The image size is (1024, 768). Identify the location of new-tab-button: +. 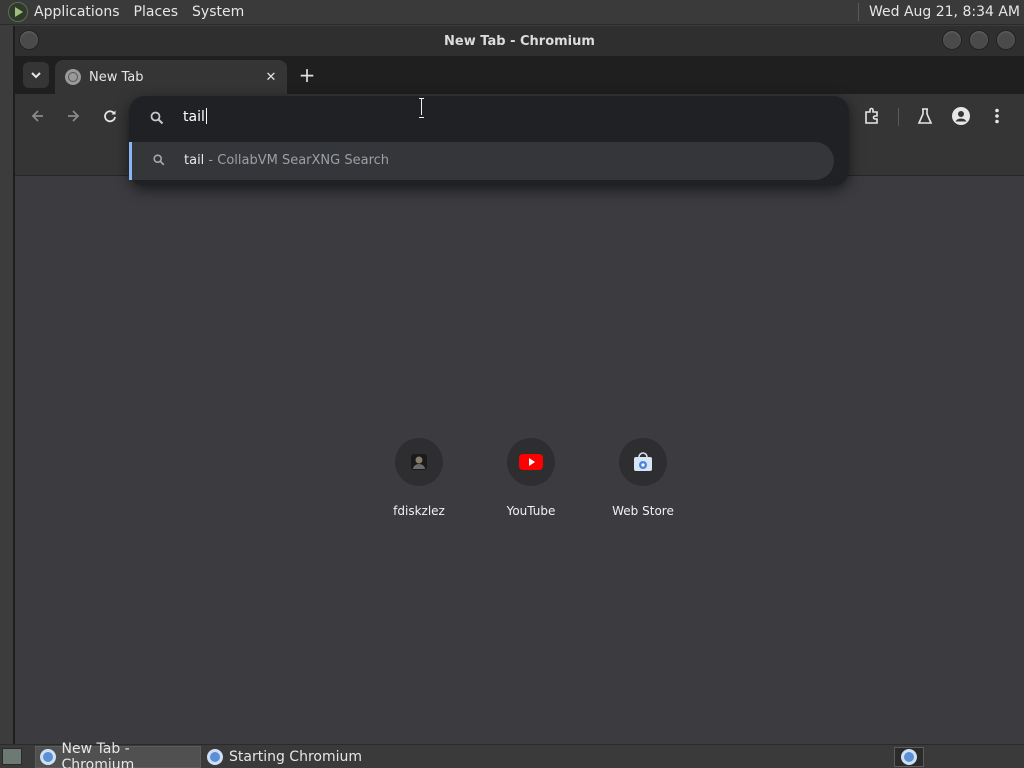
(307, 75).